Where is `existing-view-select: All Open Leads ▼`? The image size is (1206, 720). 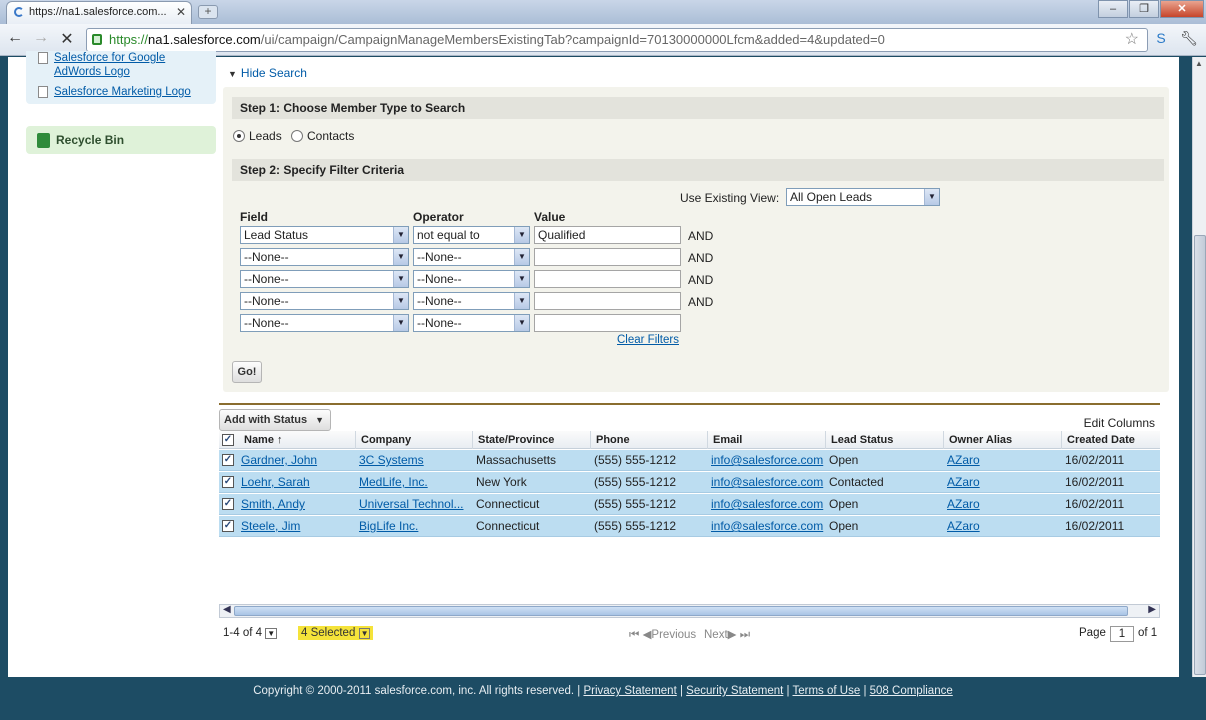 existing-view-select: All Open Leads ▼ is located at coordinates (863, 197).